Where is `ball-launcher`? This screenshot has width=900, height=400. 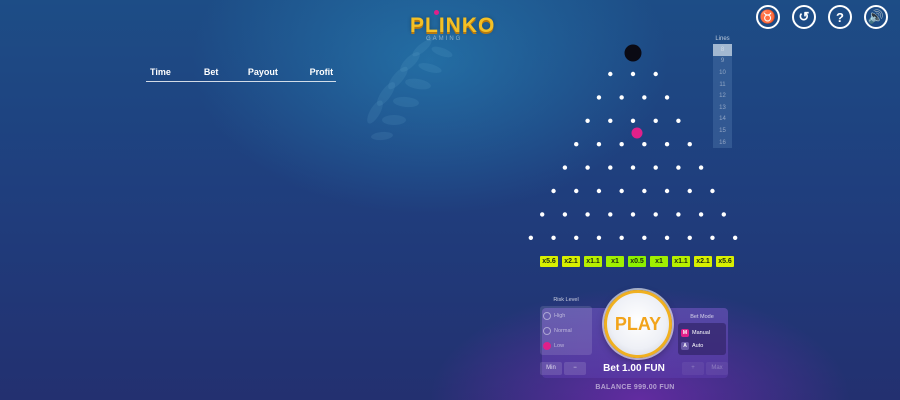
ball-launcher is located at coordinates (633, 53).